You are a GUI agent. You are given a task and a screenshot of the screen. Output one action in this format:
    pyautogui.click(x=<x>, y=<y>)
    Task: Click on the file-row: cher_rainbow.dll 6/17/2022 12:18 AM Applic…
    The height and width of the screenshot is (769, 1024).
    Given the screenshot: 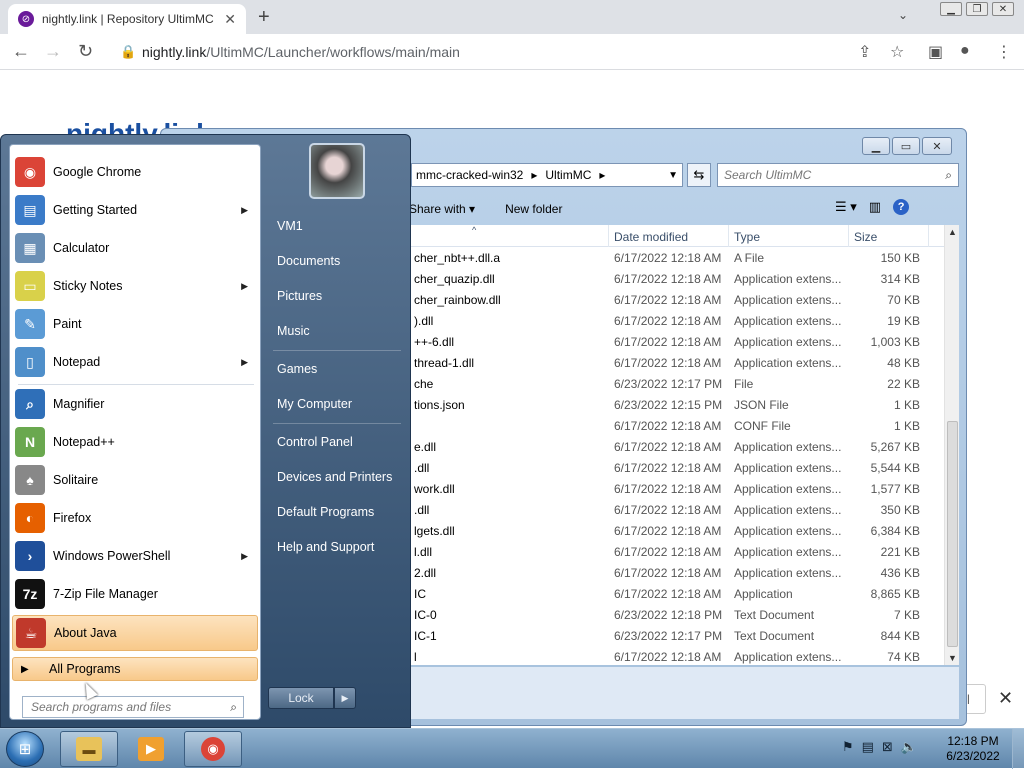 What is the action you would take?
    pyautogui.click(x=677, y=299)
    